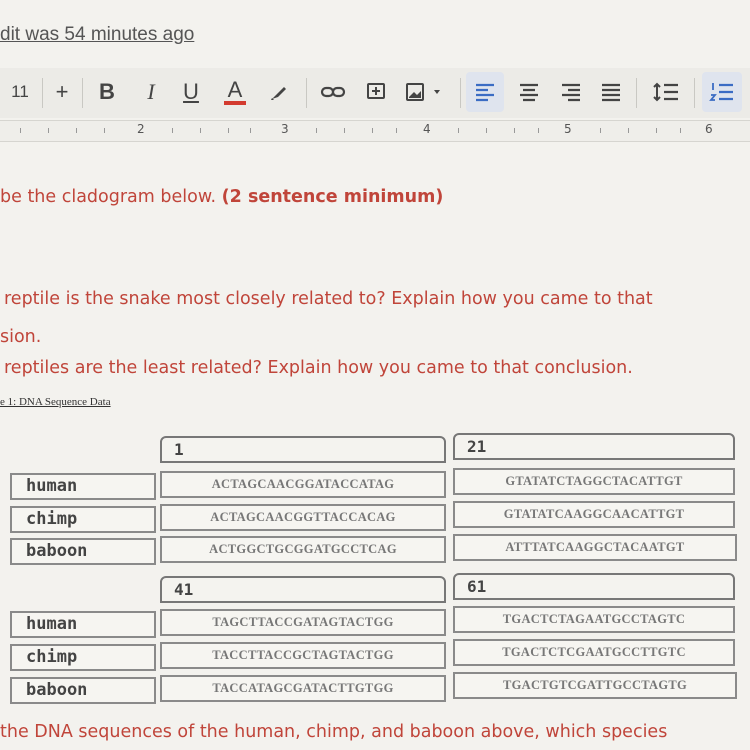 The height and width of the screenshot is (750, 750). Describe the element at coordinates (55, 402) in the screenshot. I see `table-caption: e 1: DNA Sequence Data` at that location.